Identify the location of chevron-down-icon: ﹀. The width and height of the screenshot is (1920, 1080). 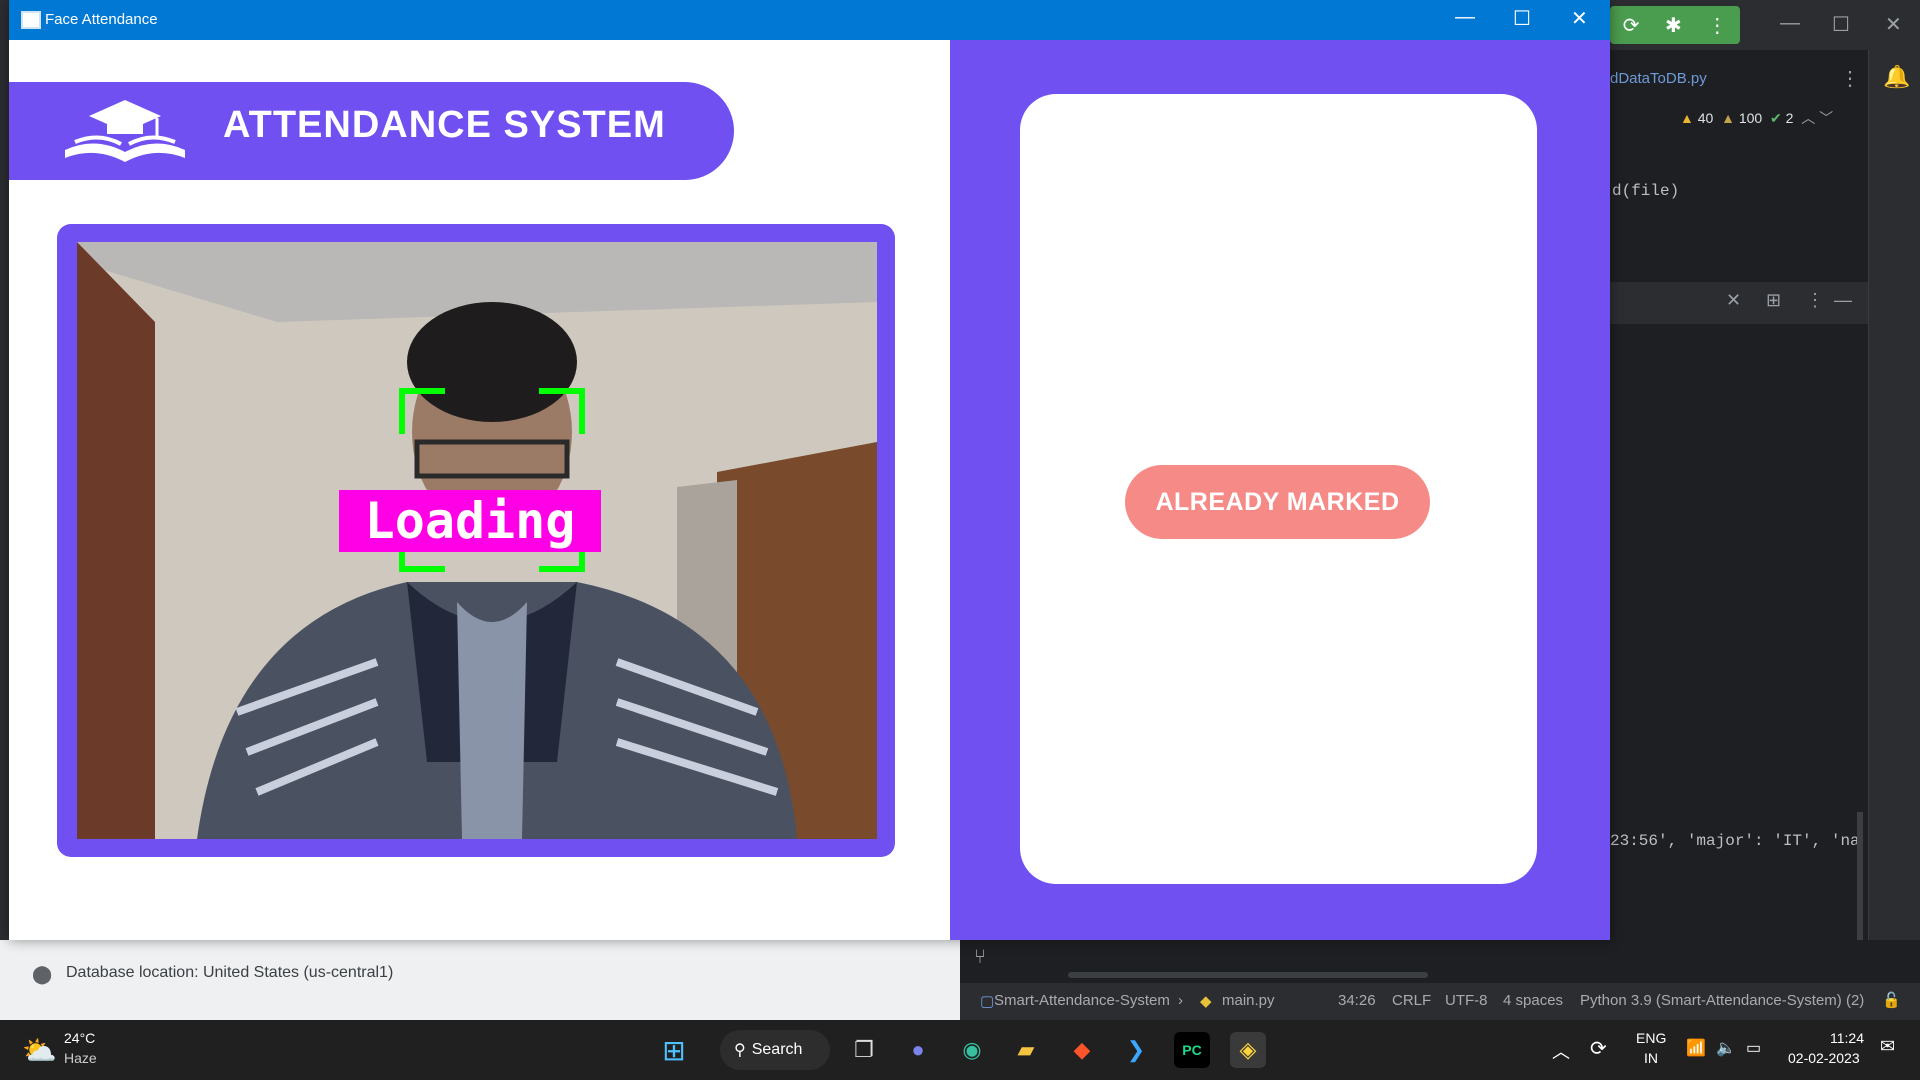
(1826, 118).